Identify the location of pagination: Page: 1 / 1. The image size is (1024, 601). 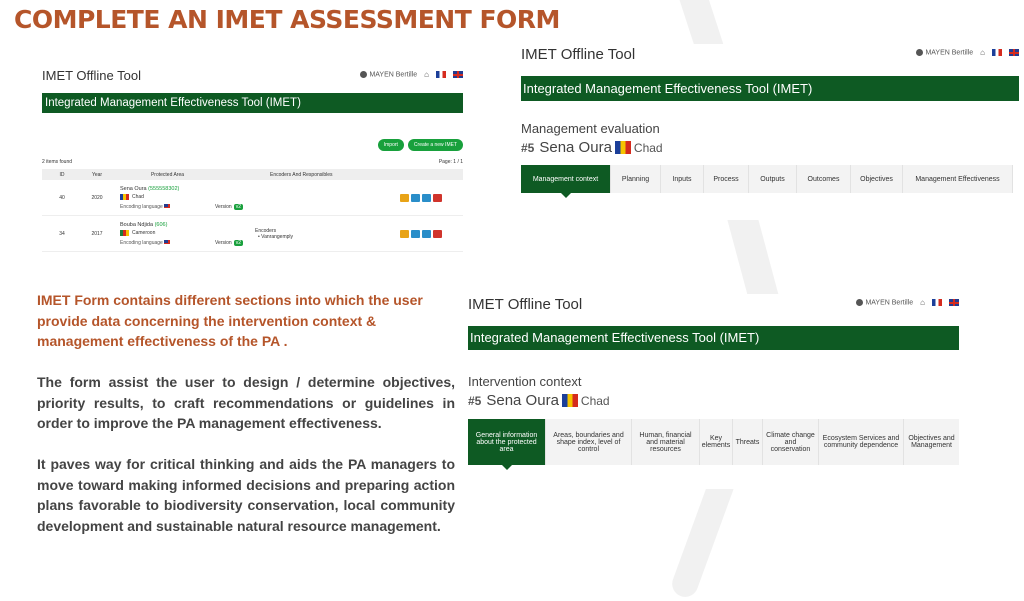
(450, 162).